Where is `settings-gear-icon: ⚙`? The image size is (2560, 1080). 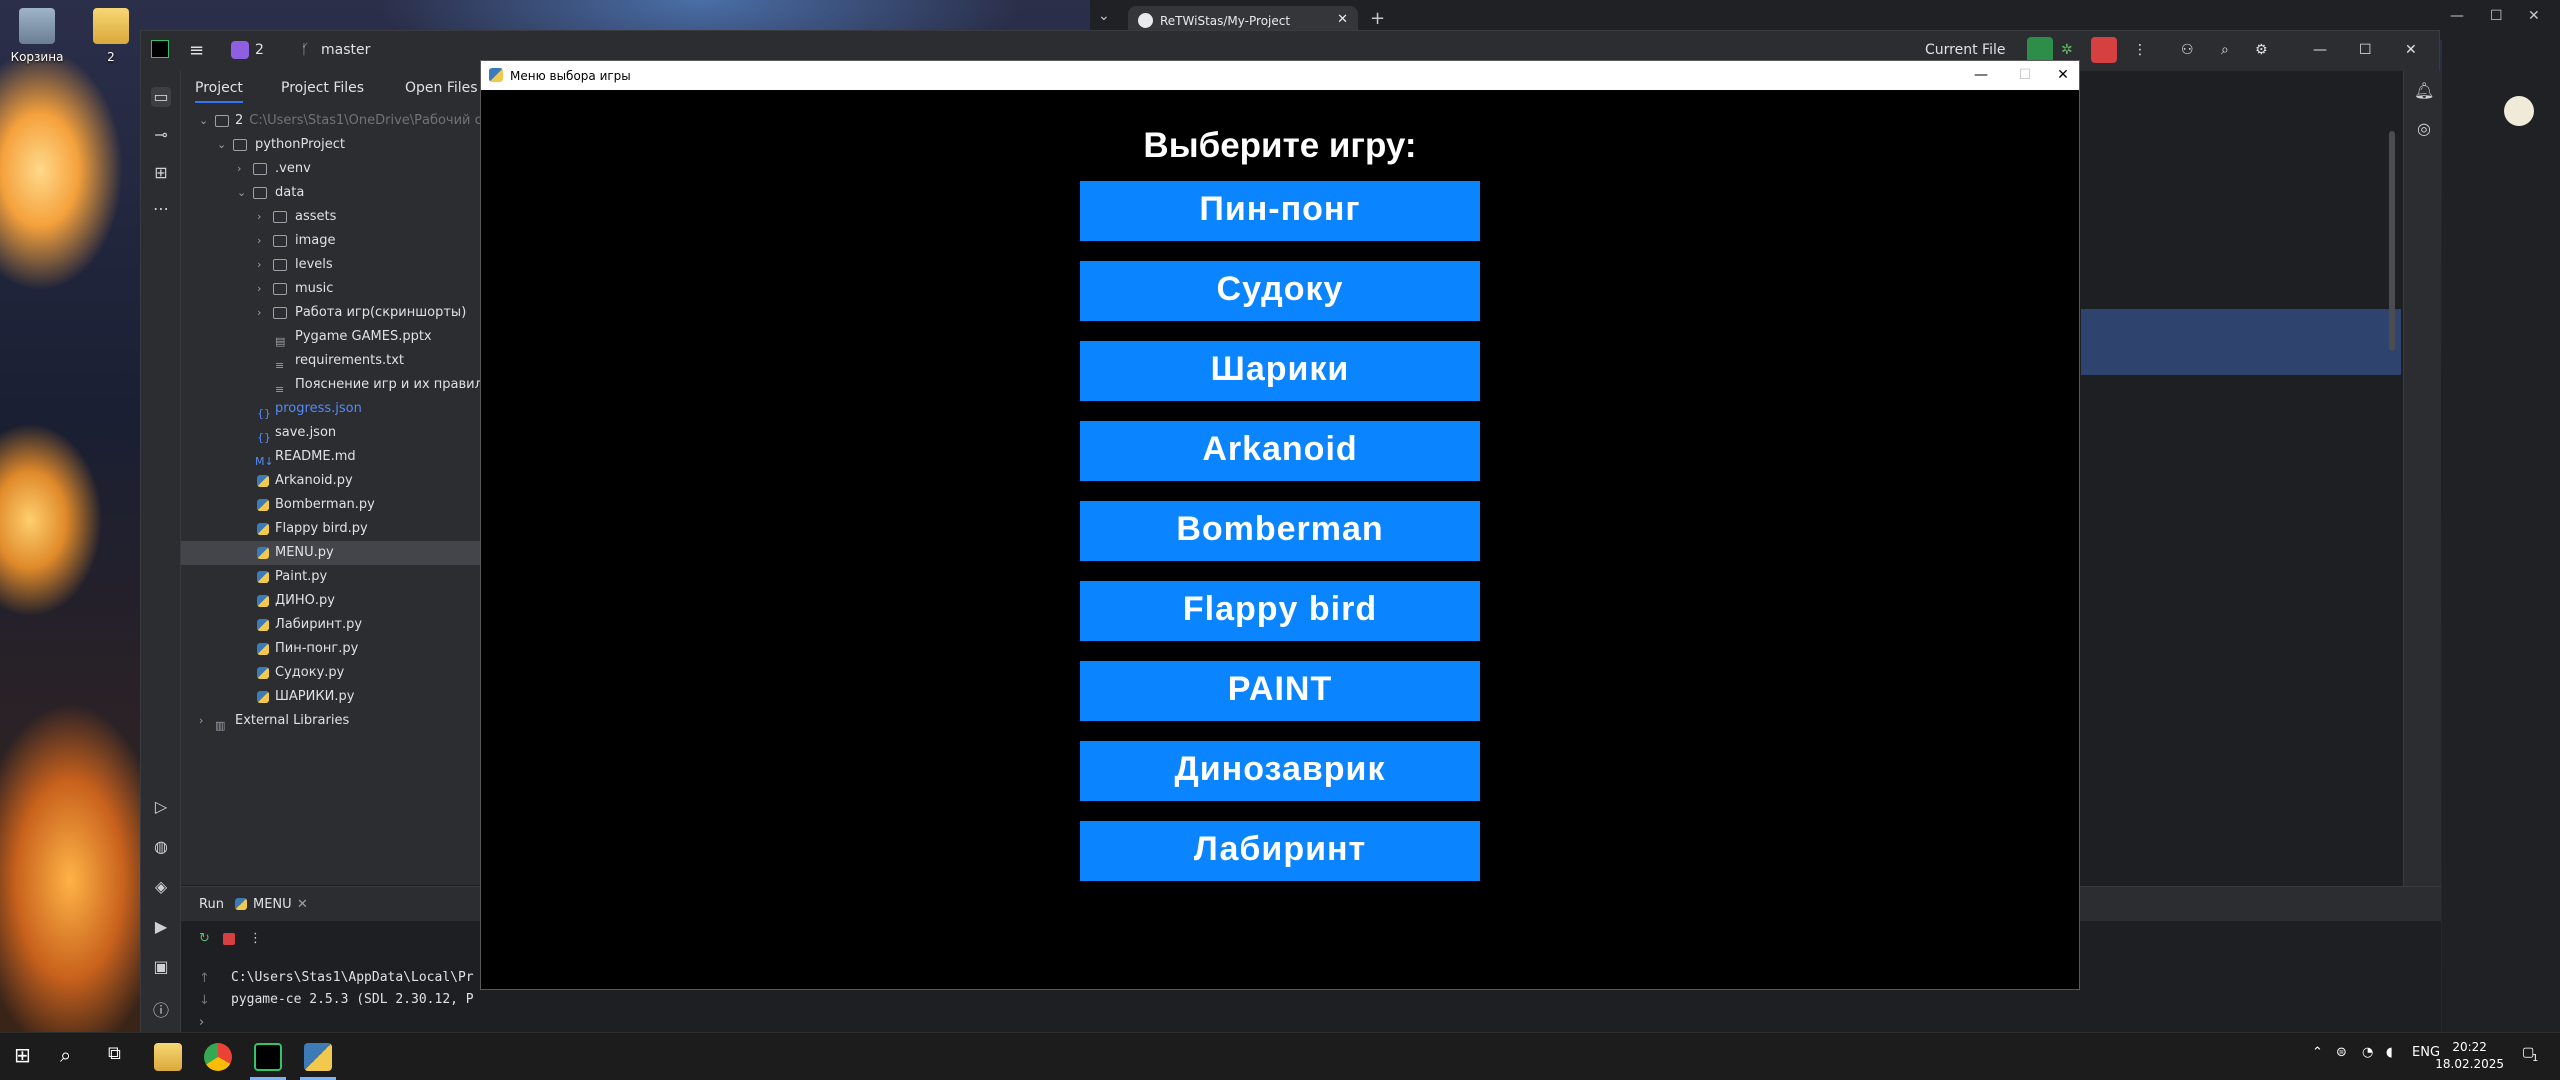 settings-gear-icon: ⚙ is located at coordinates (2261, 50).